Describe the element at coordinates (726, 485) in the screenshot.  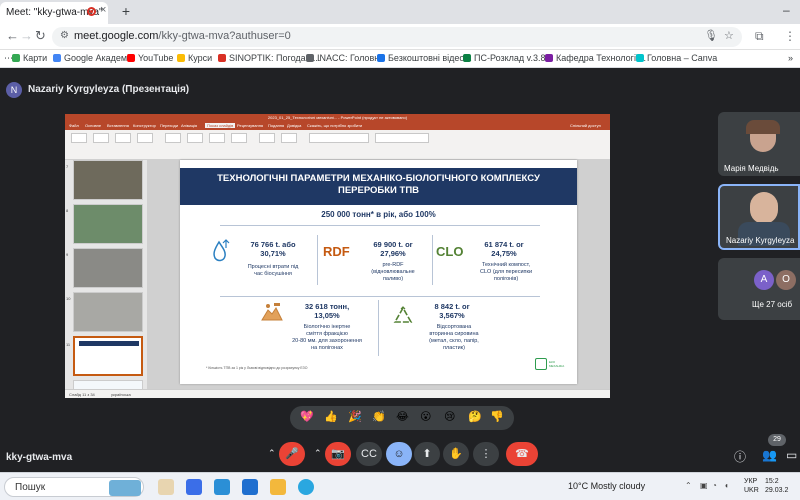
I see `volume-icon: ◖` at that location.